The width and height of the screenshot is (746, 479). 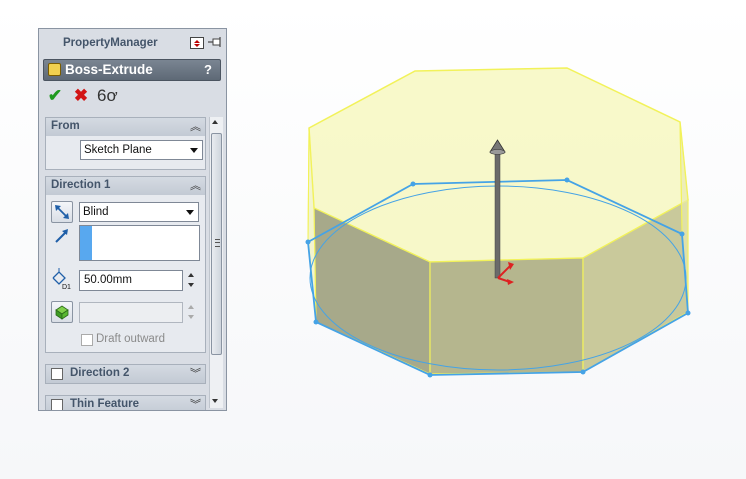 I want to click on depth-icon: D1, so click(x=61, y=279).